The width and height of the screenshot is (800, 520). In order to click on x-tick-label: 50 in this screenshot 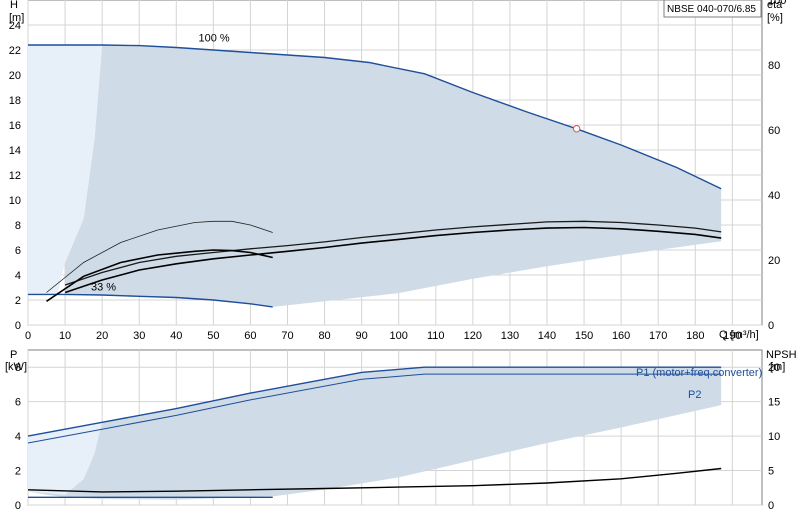, I will do `click(213, 336)`.